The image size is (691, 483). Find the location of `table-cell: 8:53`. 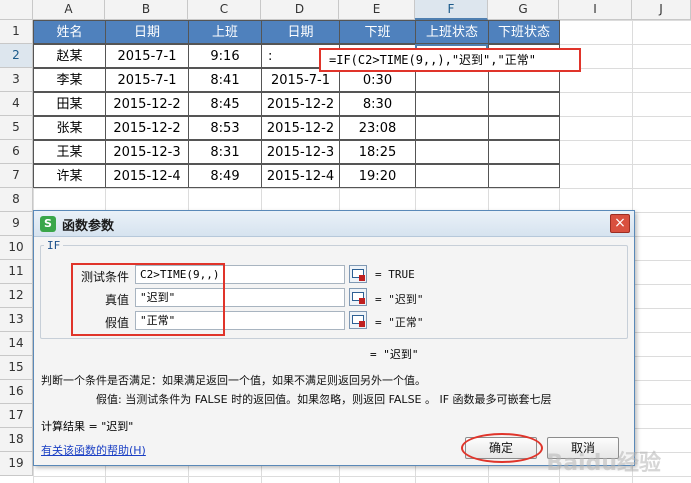

table-cell: 8:53 is located at coordinates (225, 128).